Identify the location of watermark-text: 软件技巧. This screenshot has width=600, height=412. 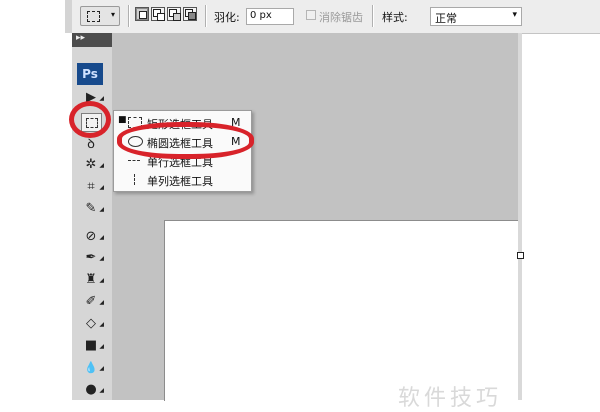
(450, 398).